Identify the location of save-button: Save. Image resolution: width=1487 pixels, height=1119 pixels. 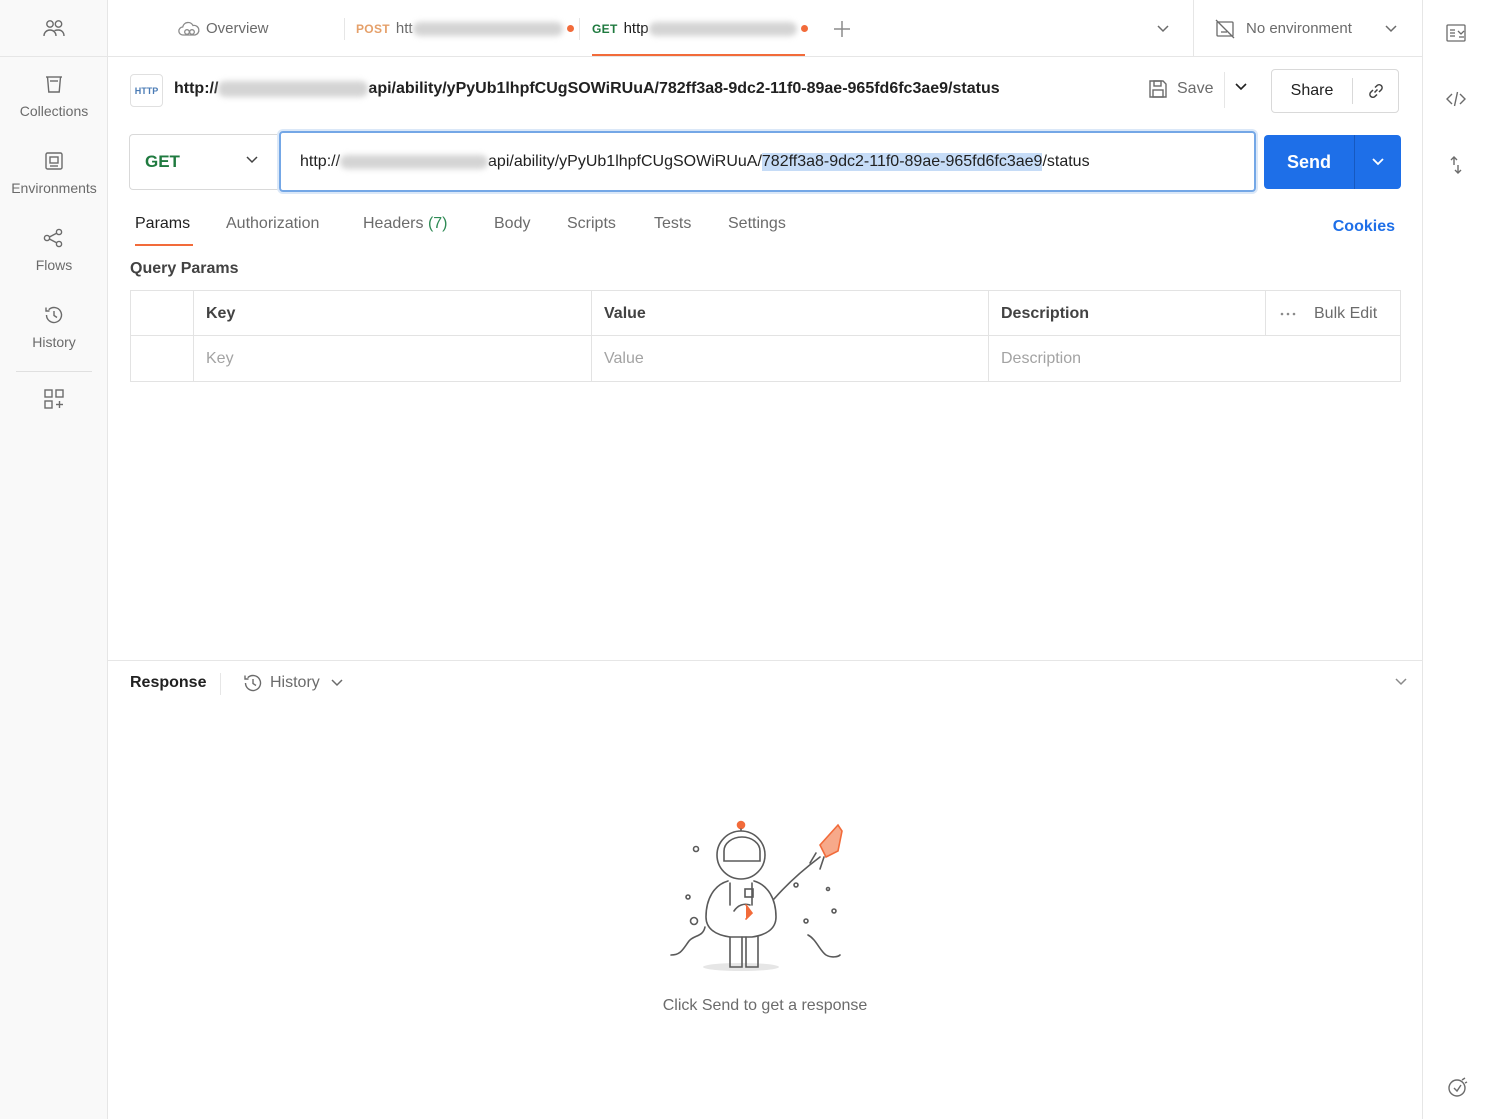
(1180, 89).